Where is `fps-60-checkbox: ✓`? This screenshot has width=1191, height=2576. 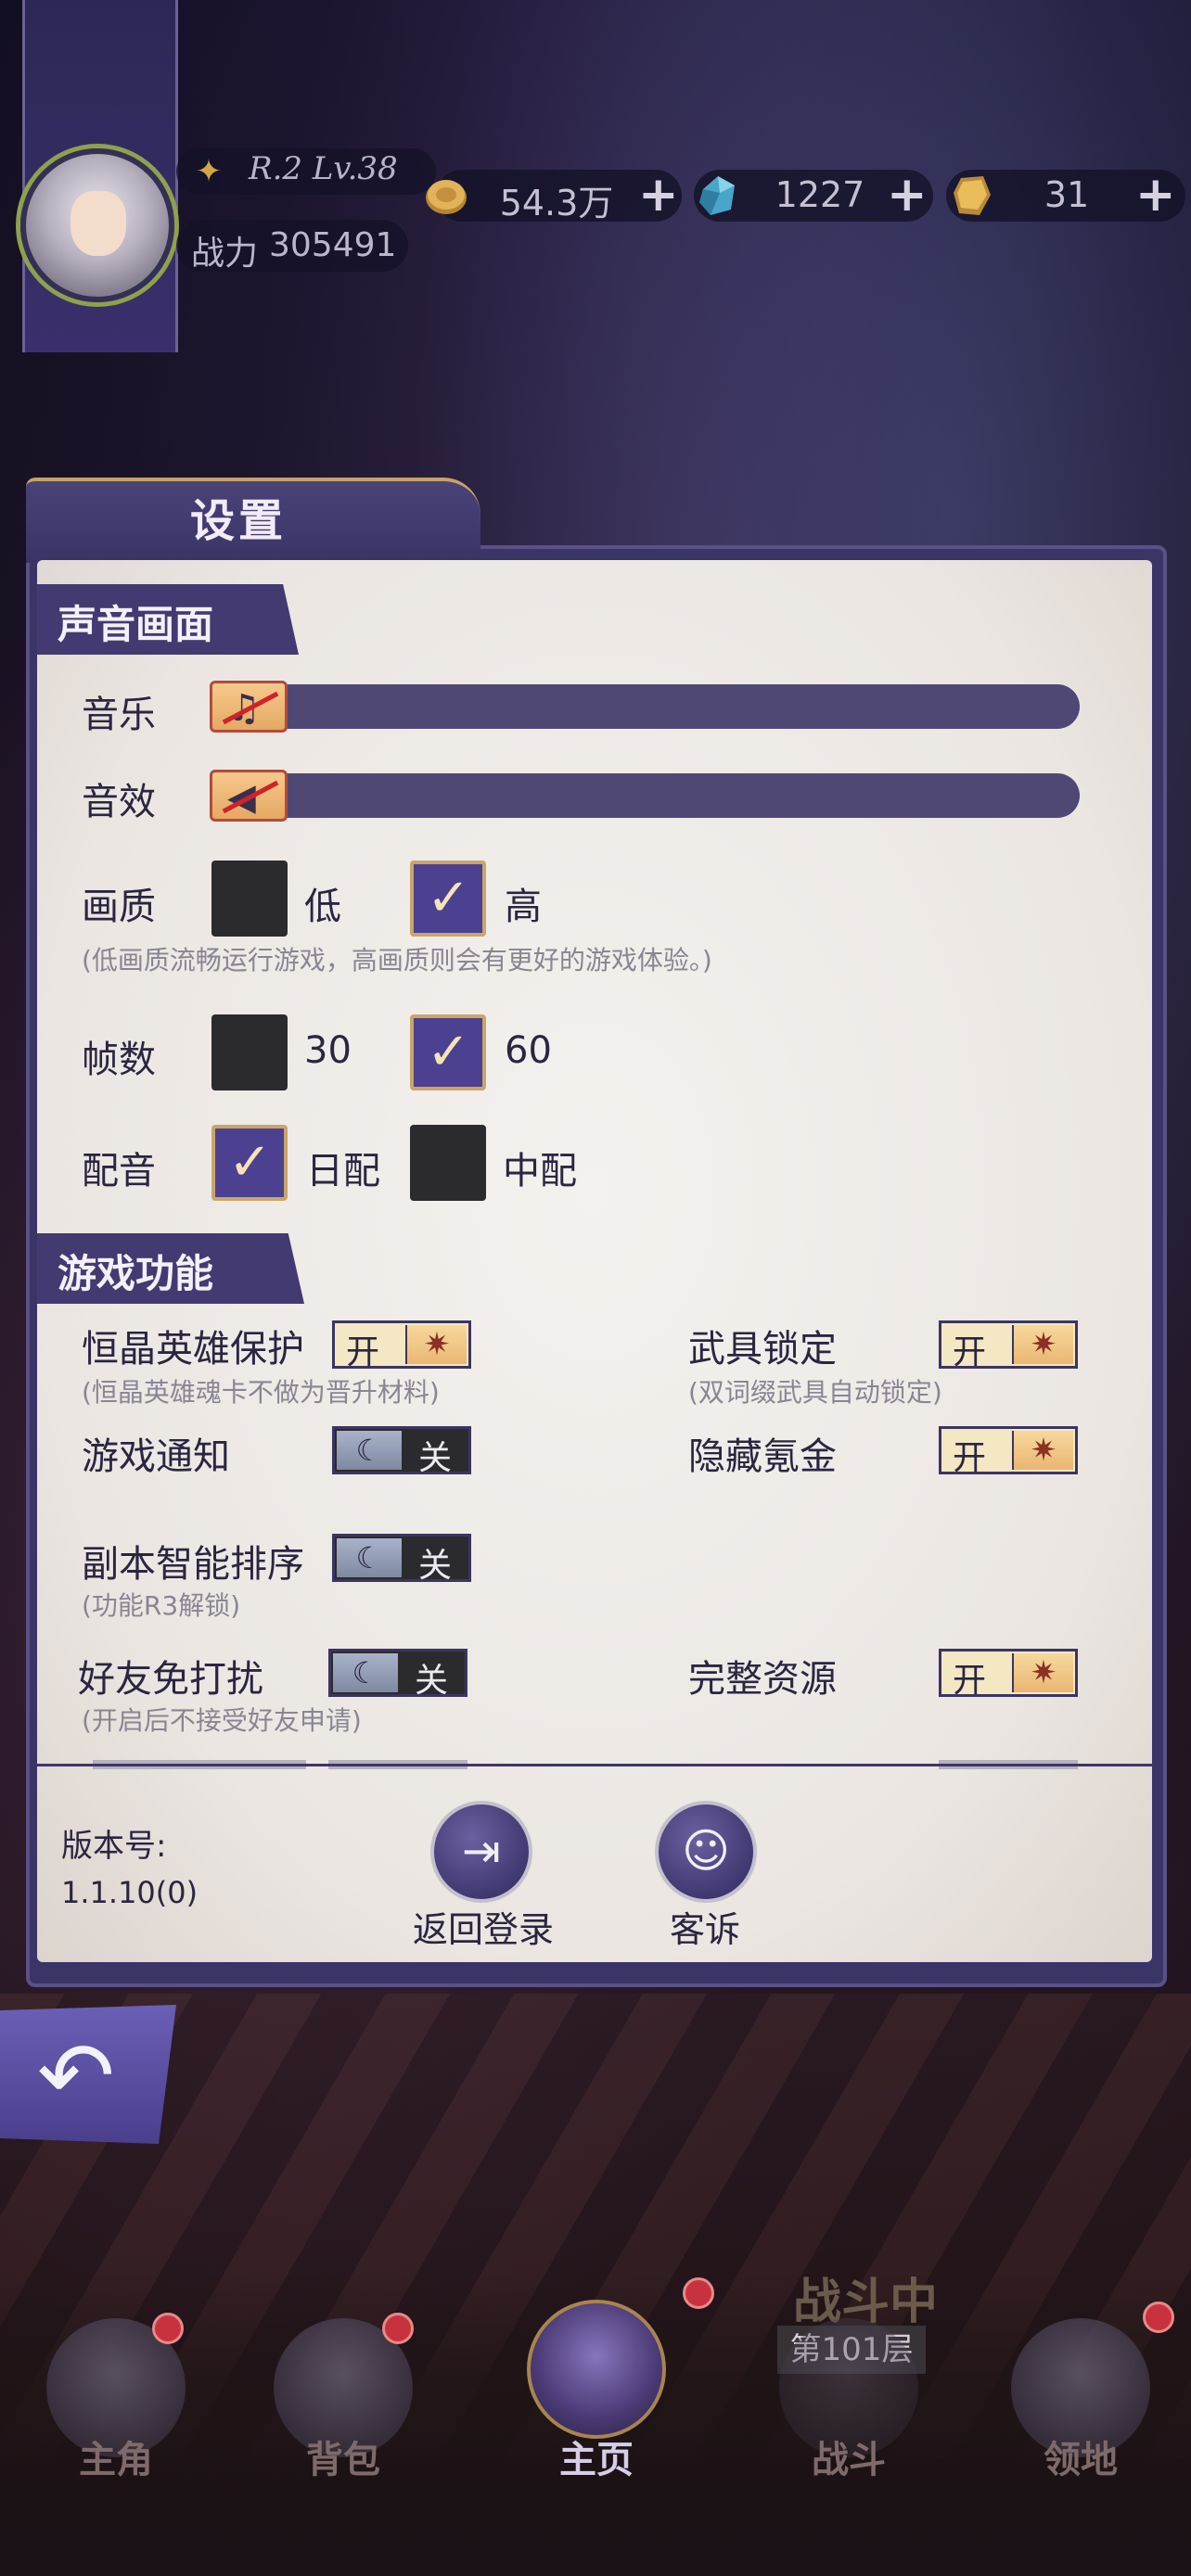 fps-60-checkbox: ✓ is located at coordinates (448, 1052).